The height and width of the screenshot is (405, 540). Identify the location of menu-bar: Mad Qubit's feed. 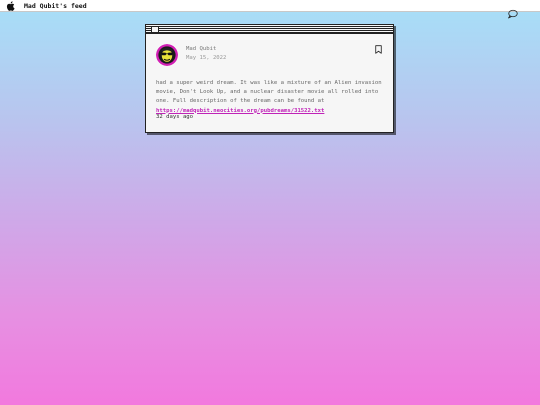
(270, 6).